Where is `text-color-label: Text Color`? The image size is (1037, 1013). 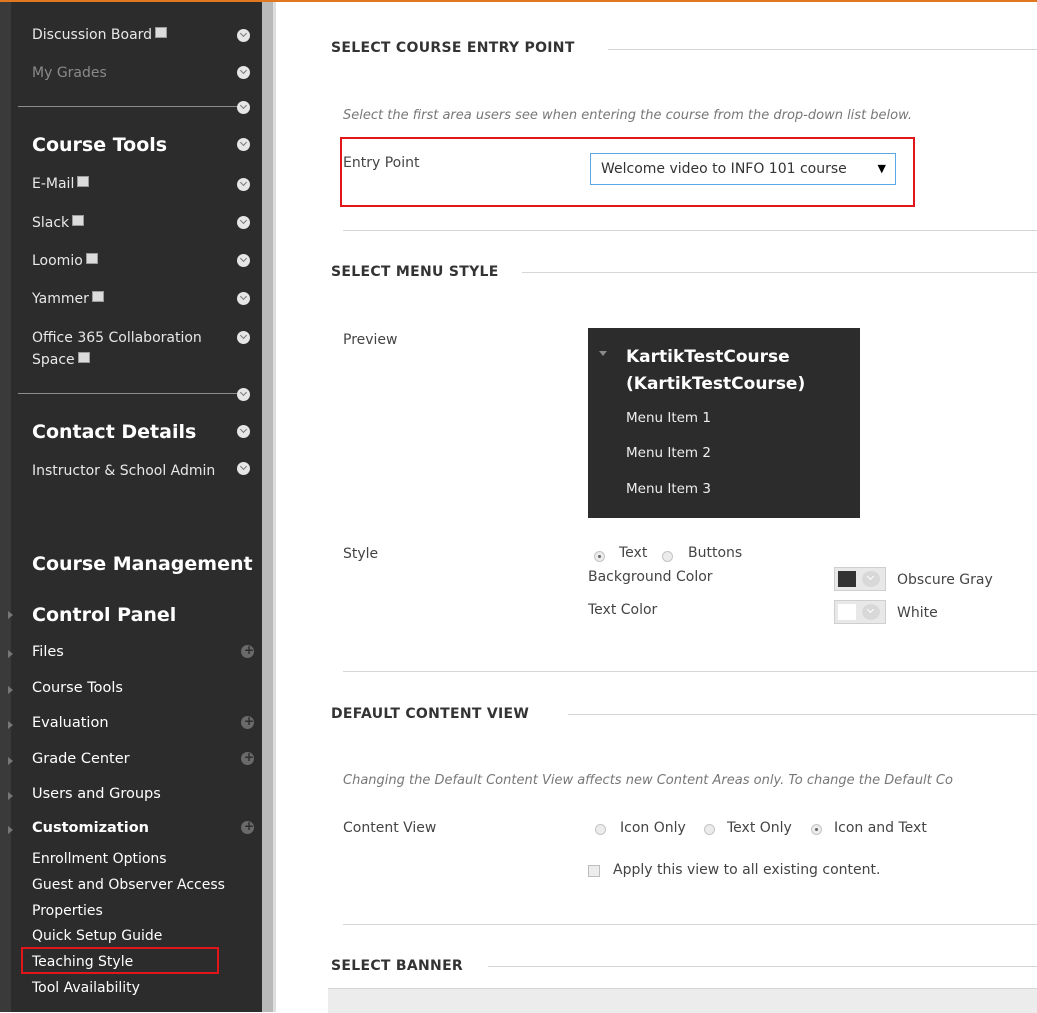 text-color-label: Text Color is located at coordinates (623, 610).